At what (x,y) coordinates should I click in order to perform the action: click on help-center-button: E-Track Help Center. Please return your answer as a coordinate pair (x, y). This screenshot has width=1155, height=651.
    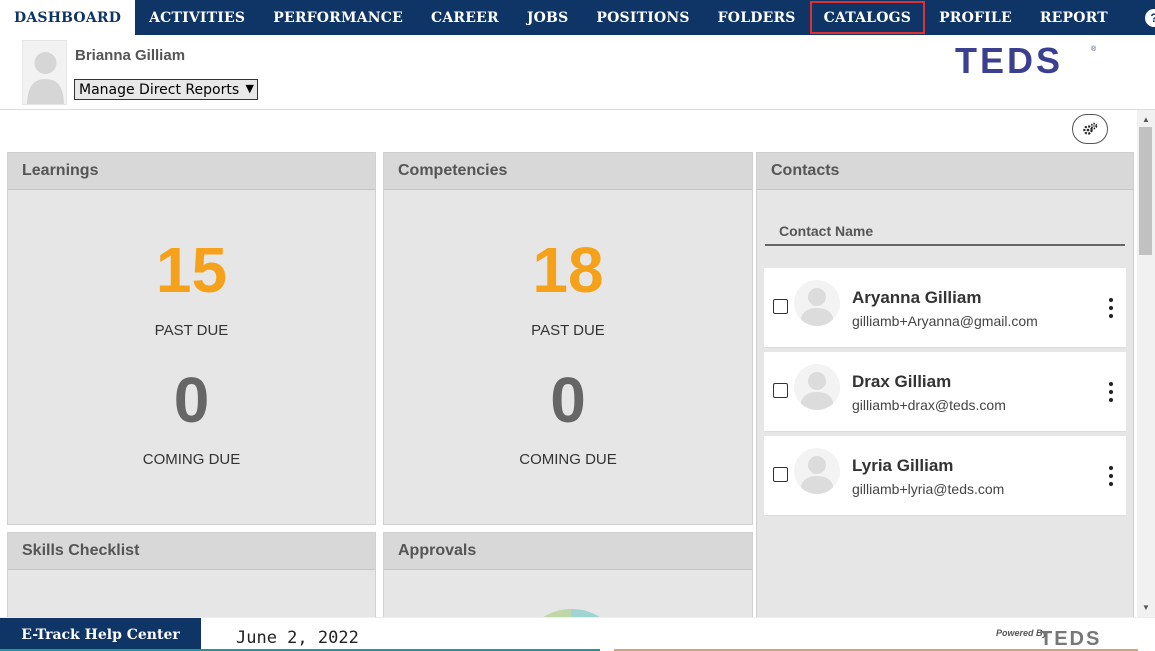
    Looking at the image, I should click on (100, 634).